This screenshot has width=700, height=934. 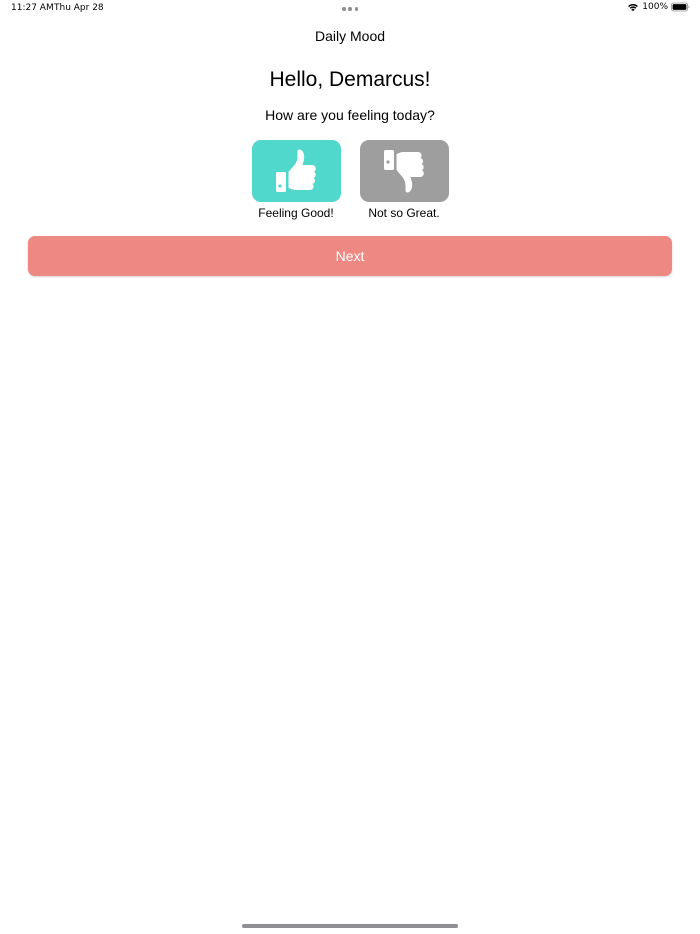 What do you see at coordinates (633, 7) in the screenshot?
I see `wifi-icon` at bounding box center [633, 7].